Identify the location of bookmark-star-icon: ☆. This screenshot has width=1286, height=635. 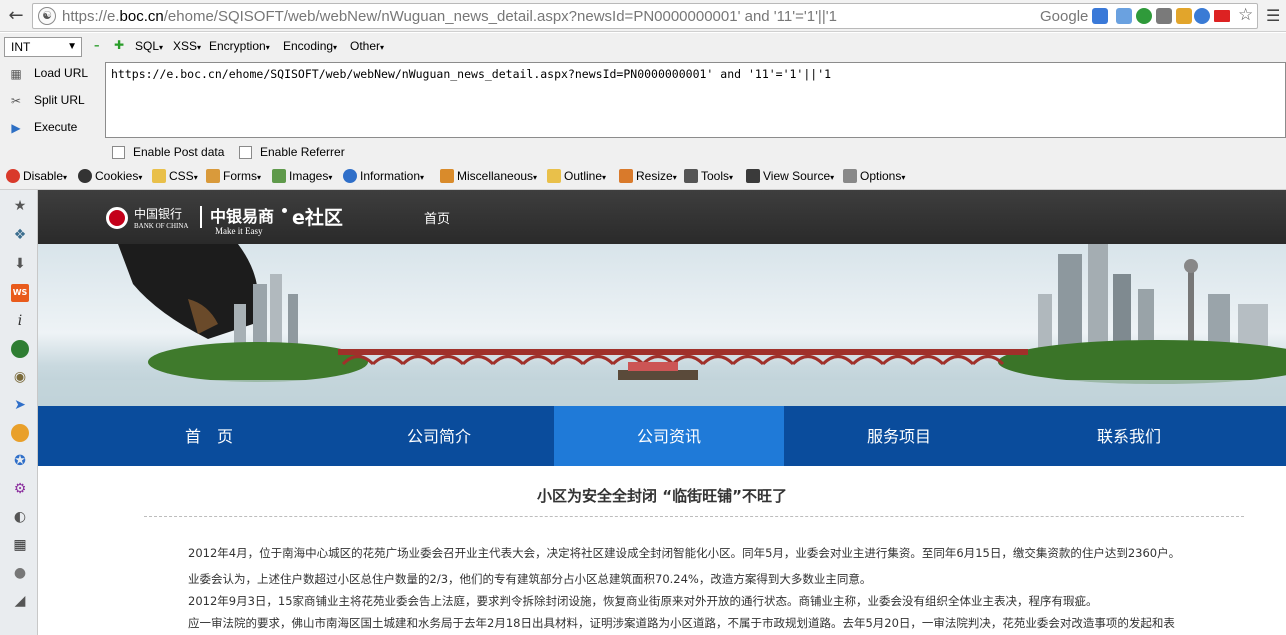
(1245, 15).